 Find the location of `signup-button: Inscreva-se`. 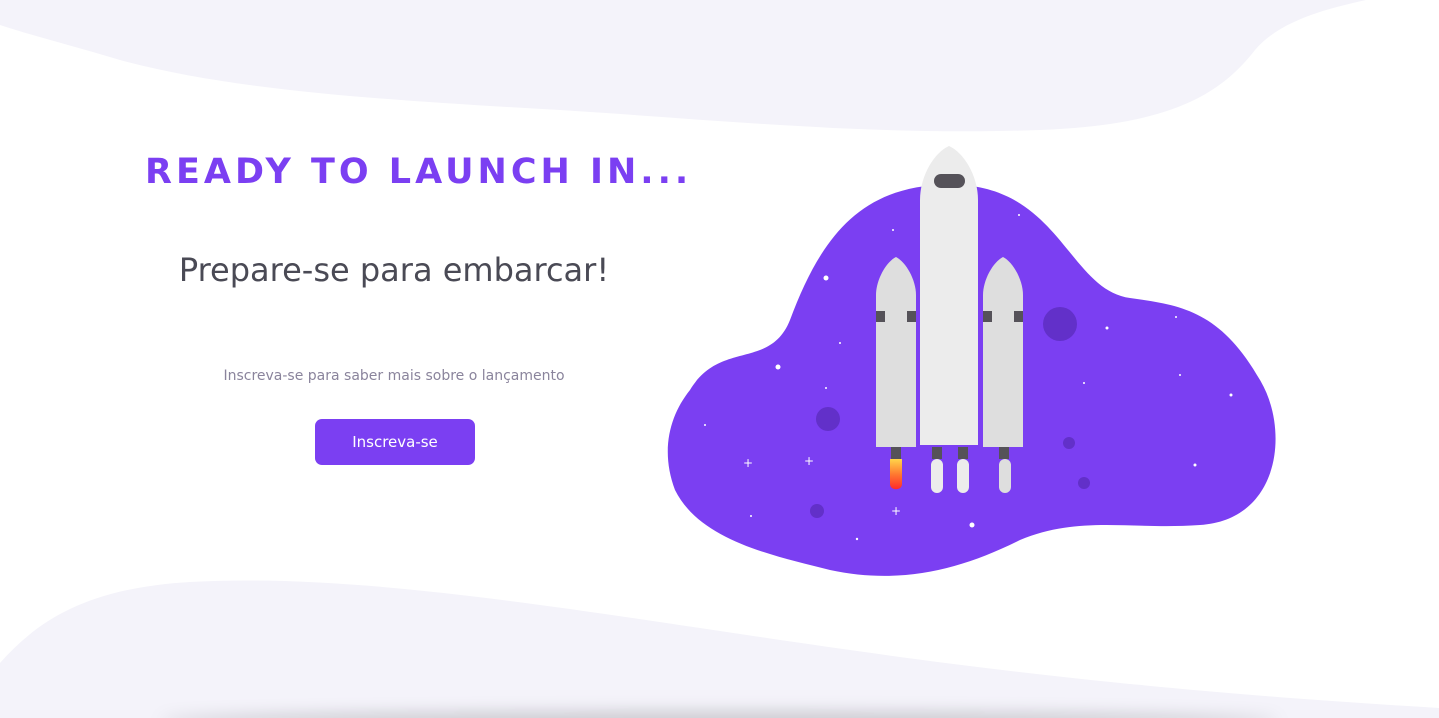

signup-button: Inscreva-se is located at coordinates (395, 442).